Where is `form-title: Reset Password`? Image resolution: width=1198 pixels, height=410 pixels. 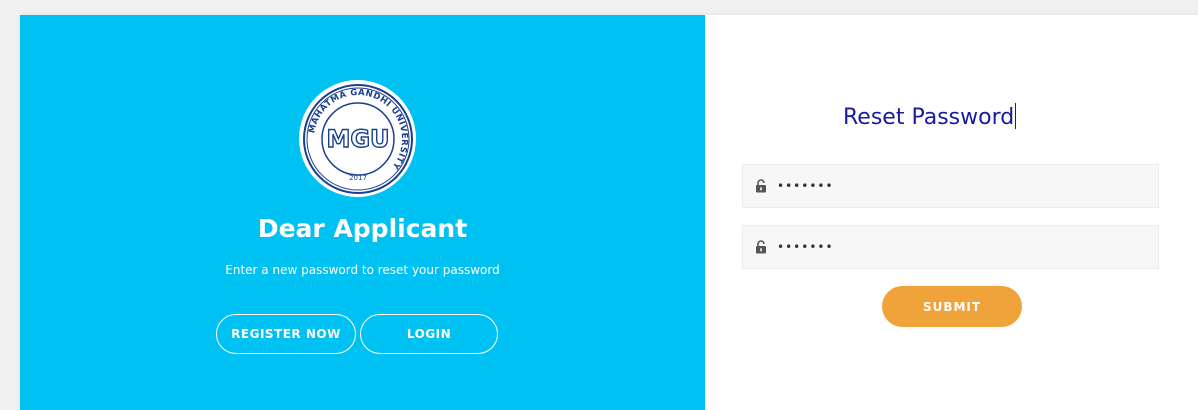
form-title: Reset Password is located at coordinates (930, 118).